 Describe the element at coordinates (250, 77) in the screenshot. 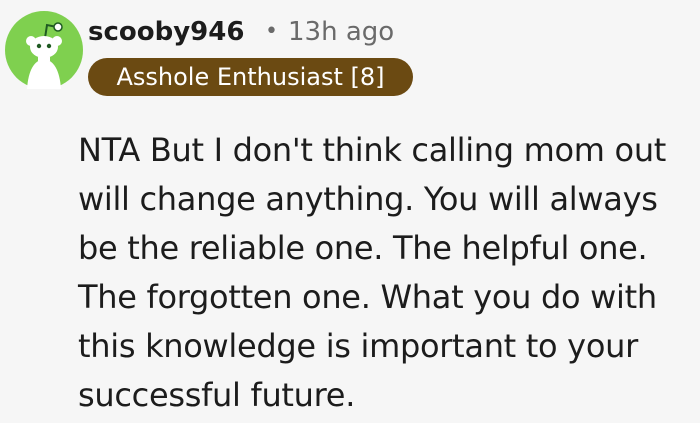

I see `user-flair: Asshole Enthusiast [8]` at that location.